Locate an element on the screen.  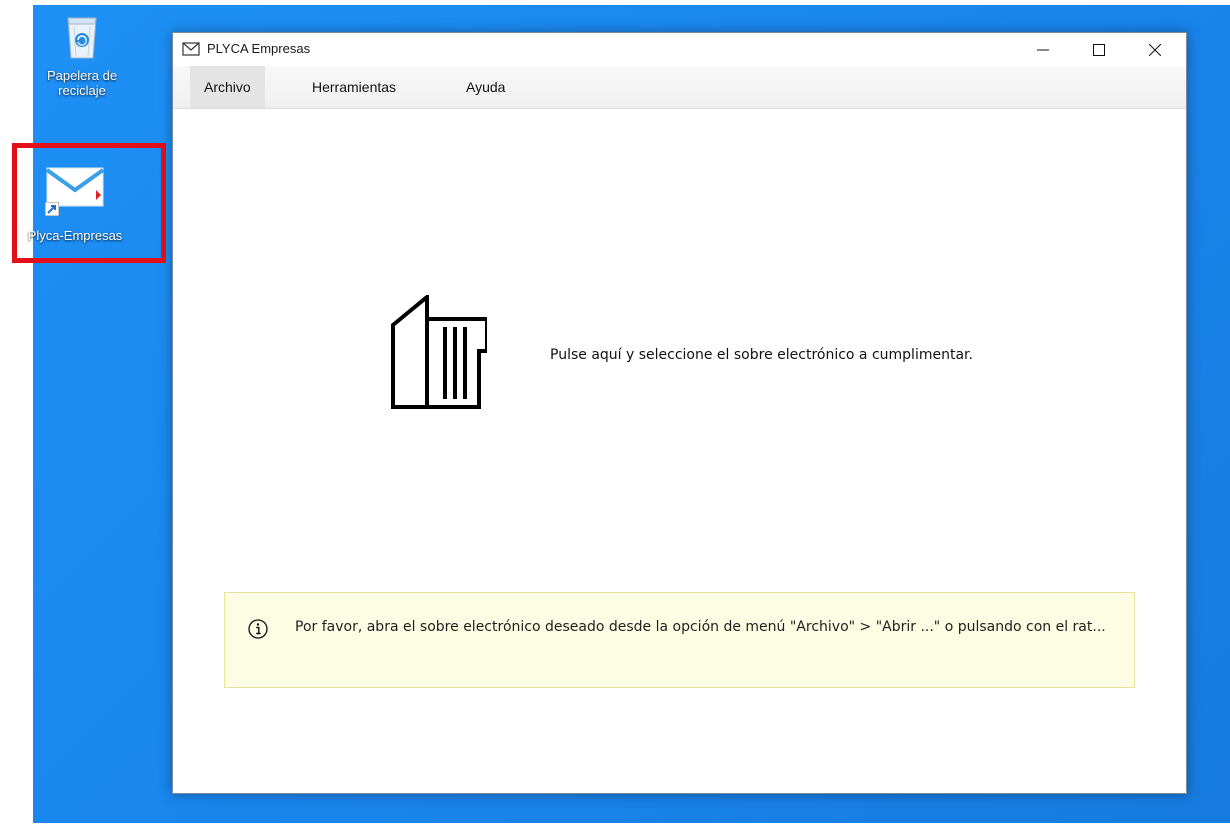
window-title: PLYCA Empresas is located at coordinates (259, 48).